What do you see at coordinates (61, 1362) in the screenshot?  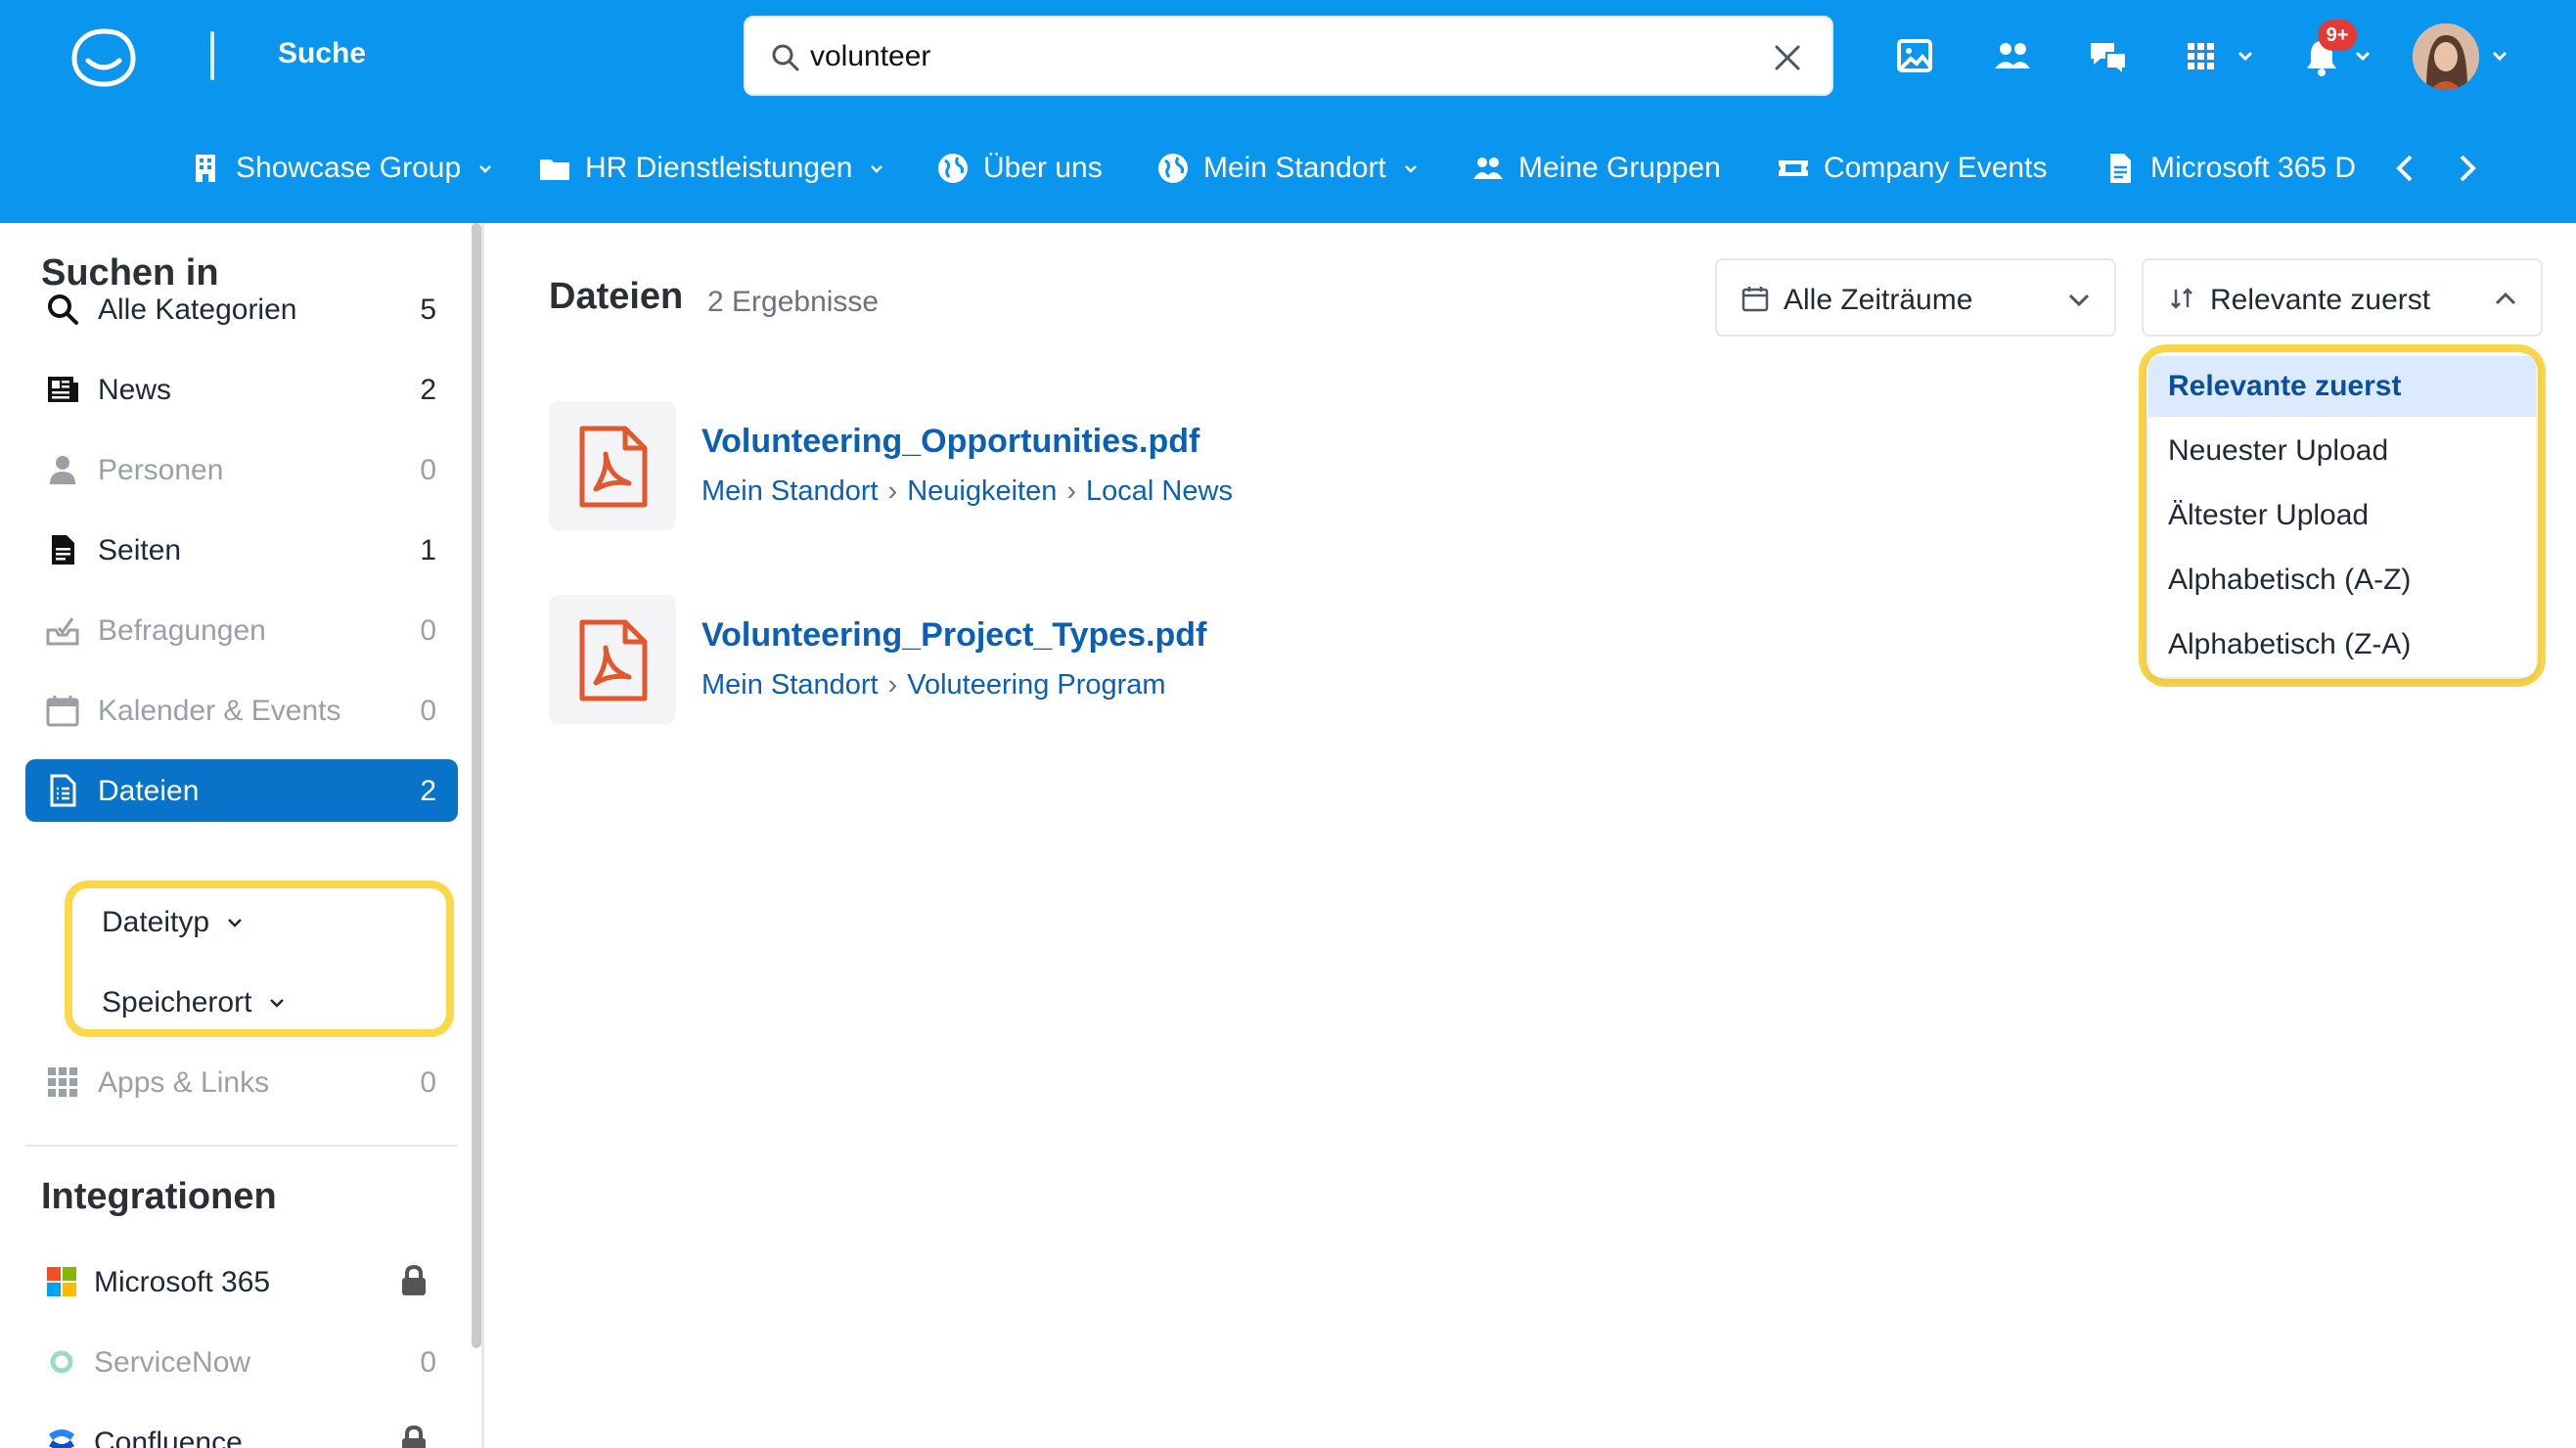 I see `servicenow-logo-icon` at bounding box center [61, 1362].